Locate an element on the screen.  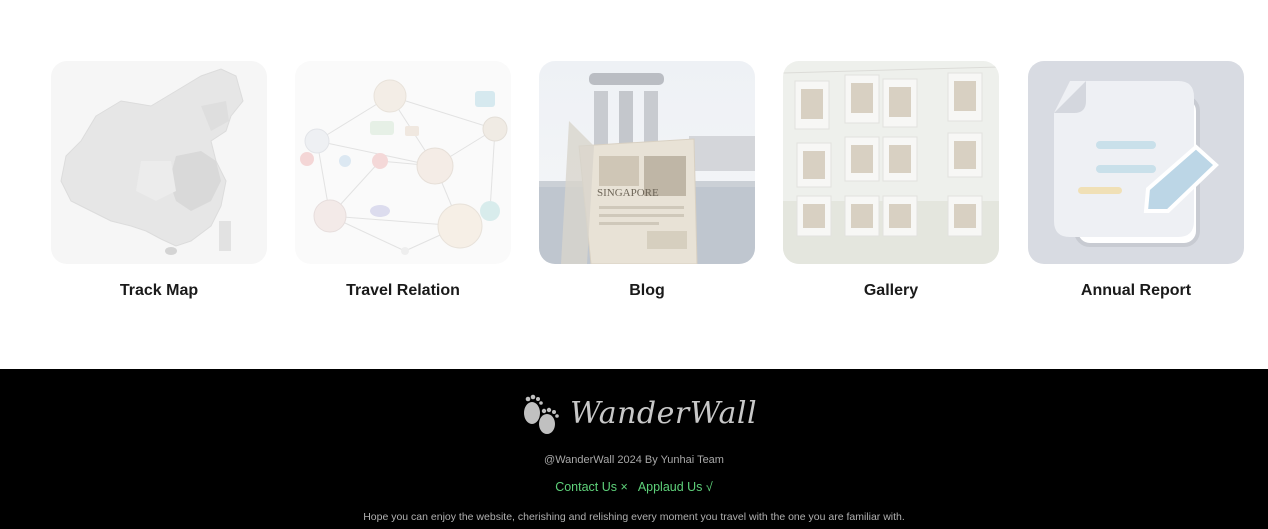
card-label-gallery: Gallery is located at coordinates (891, 290).